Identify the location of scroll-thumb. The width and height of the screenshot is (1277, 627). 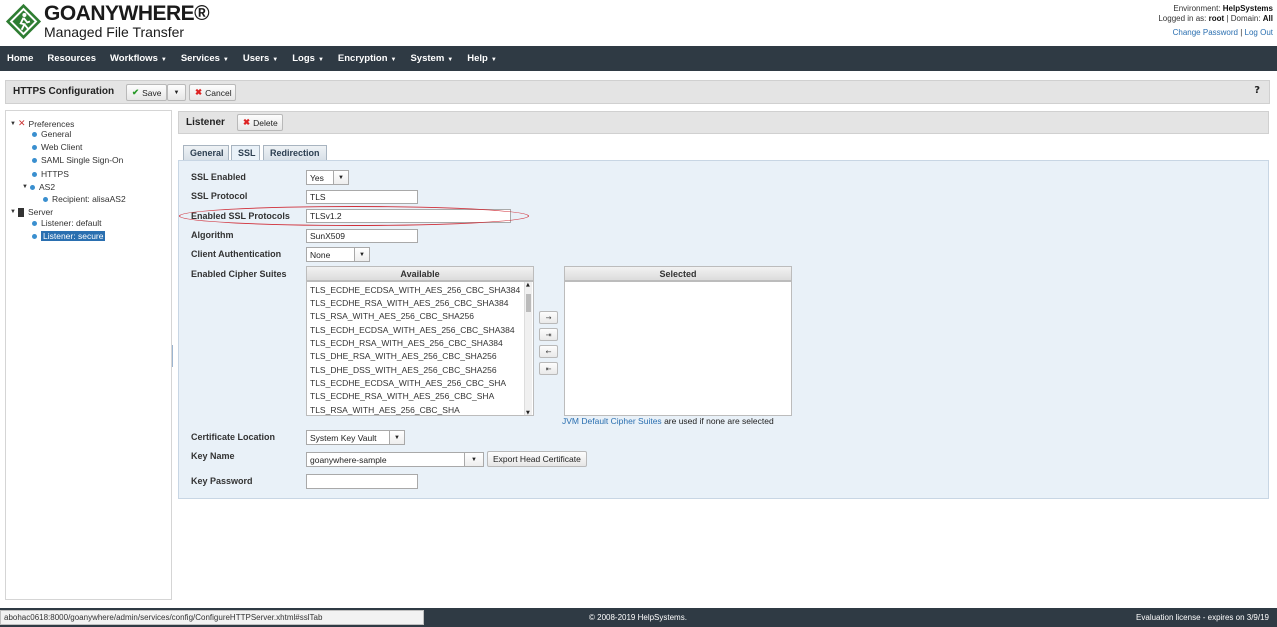
(528, 303).